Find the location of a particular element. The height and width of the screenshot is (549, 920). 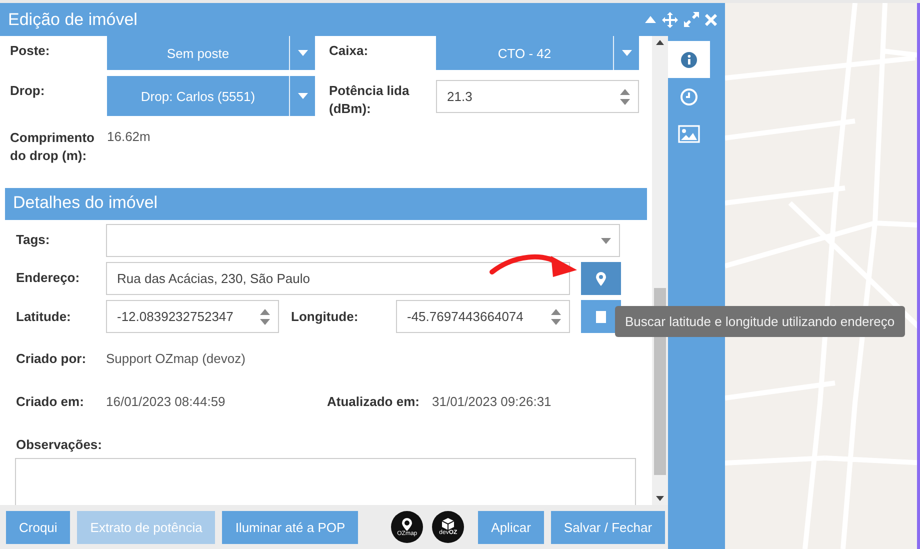

collapse-icon is located at coordinates (650, 19).